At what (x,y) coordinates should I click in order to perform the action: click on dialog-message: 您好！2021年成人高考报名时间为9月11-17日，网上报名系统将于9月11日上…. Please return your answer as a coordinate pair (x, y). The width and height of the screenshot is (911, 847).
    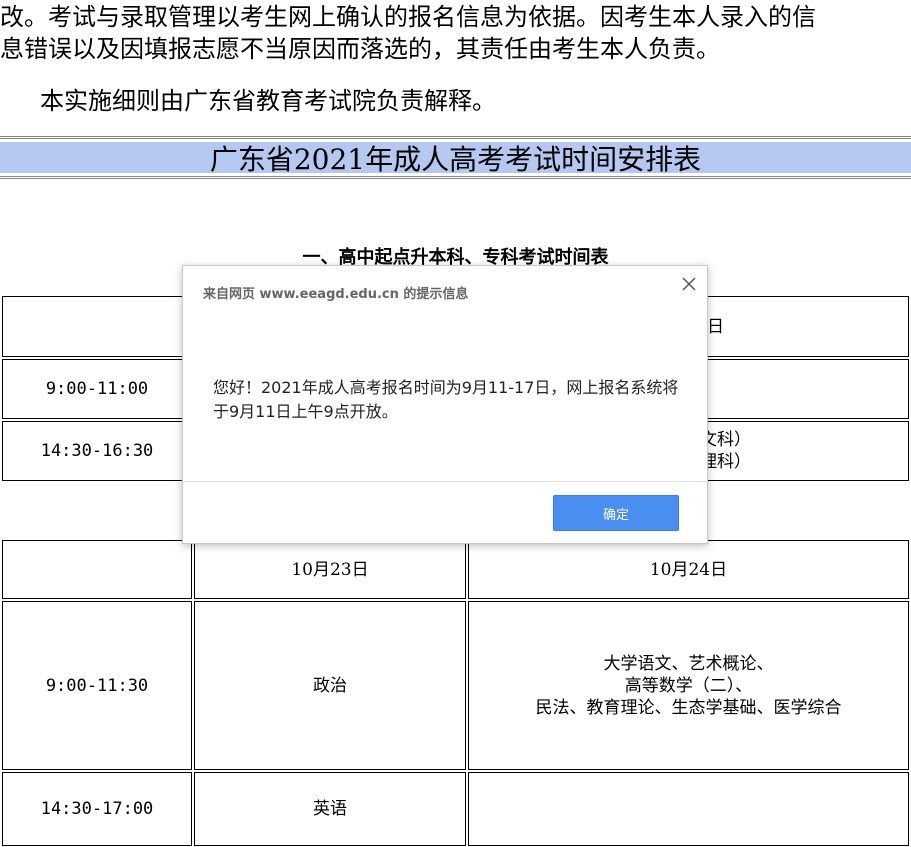
    Looking at the image, I should click on (446, 399).